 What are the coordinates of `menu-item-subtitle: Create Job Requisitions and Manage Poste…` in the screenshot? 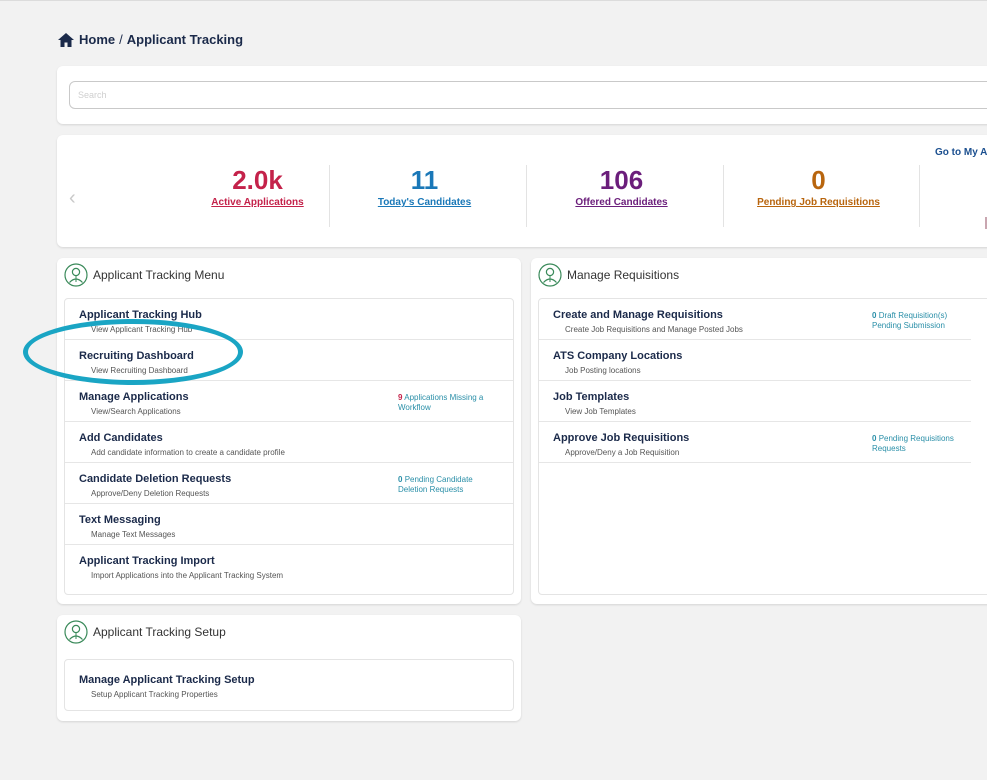 It's located at (654, 329).